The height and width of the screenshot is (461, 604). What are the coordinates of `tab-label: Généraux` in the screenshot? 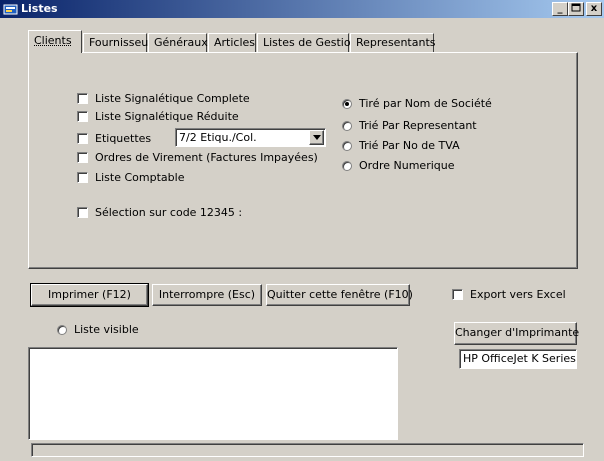 It's located at (181, 42).